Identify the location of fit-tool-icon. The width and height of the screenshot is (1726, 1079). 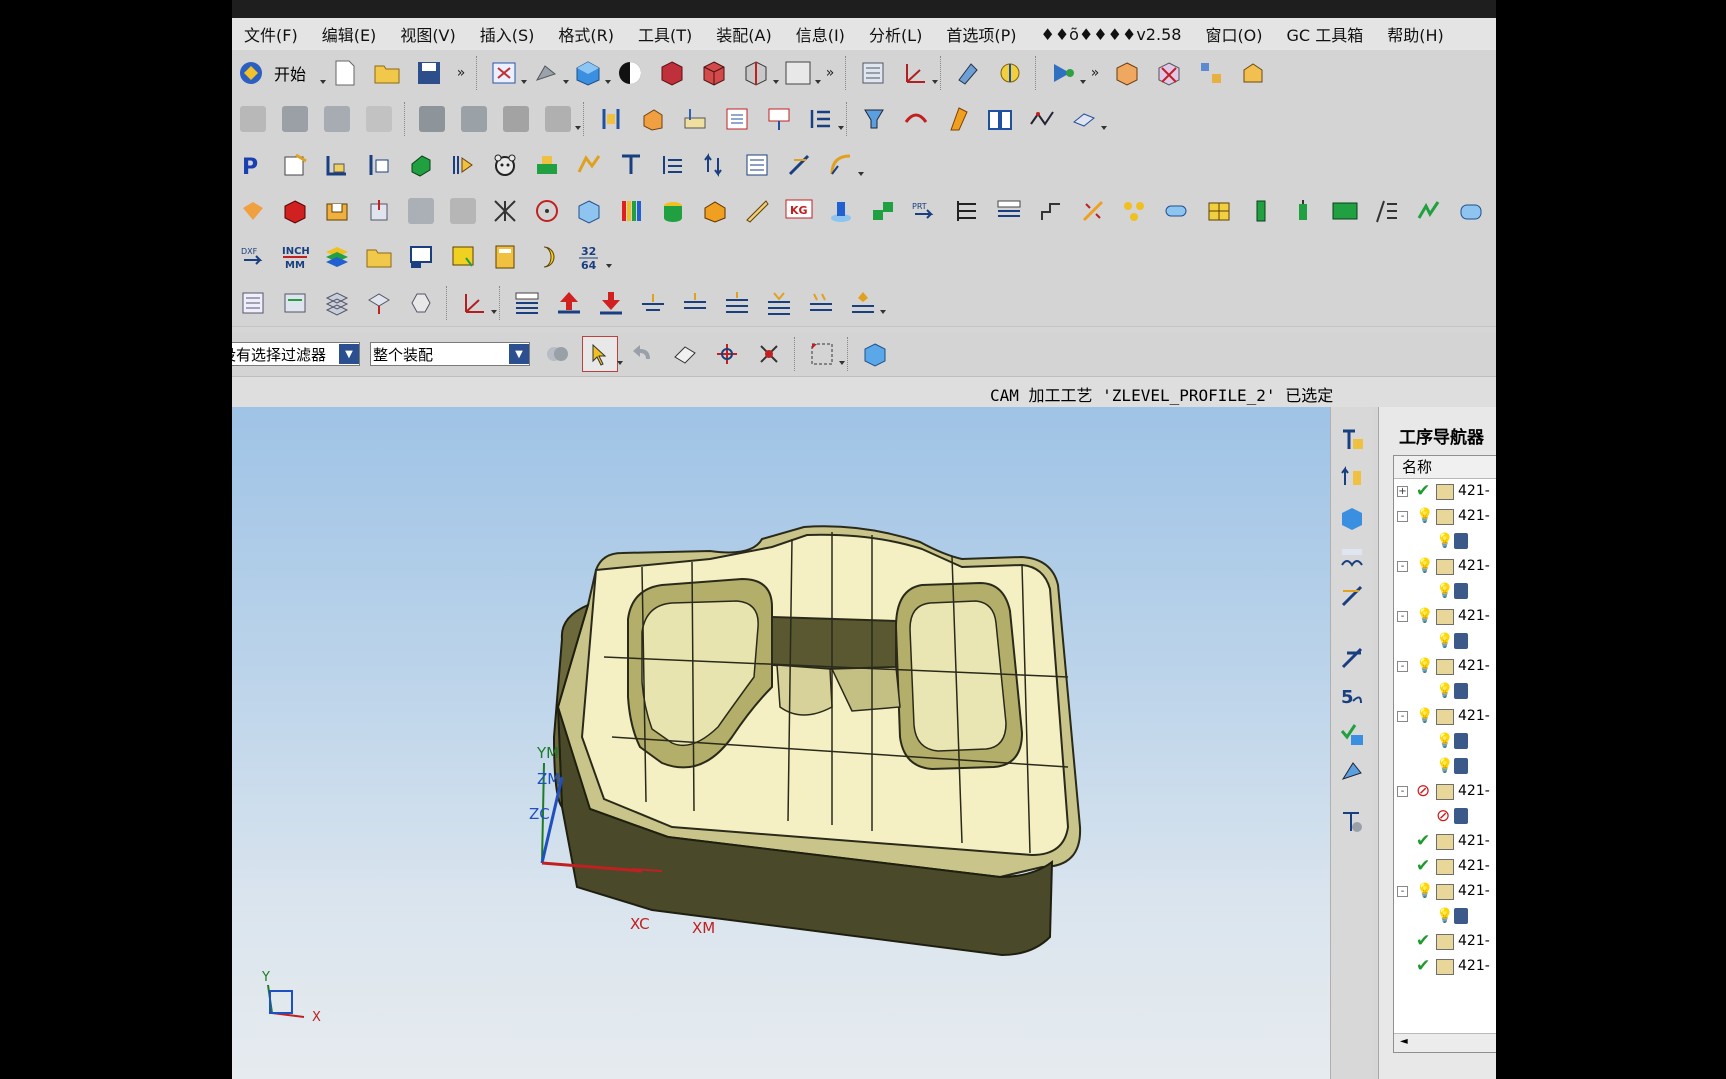
(779, 119).